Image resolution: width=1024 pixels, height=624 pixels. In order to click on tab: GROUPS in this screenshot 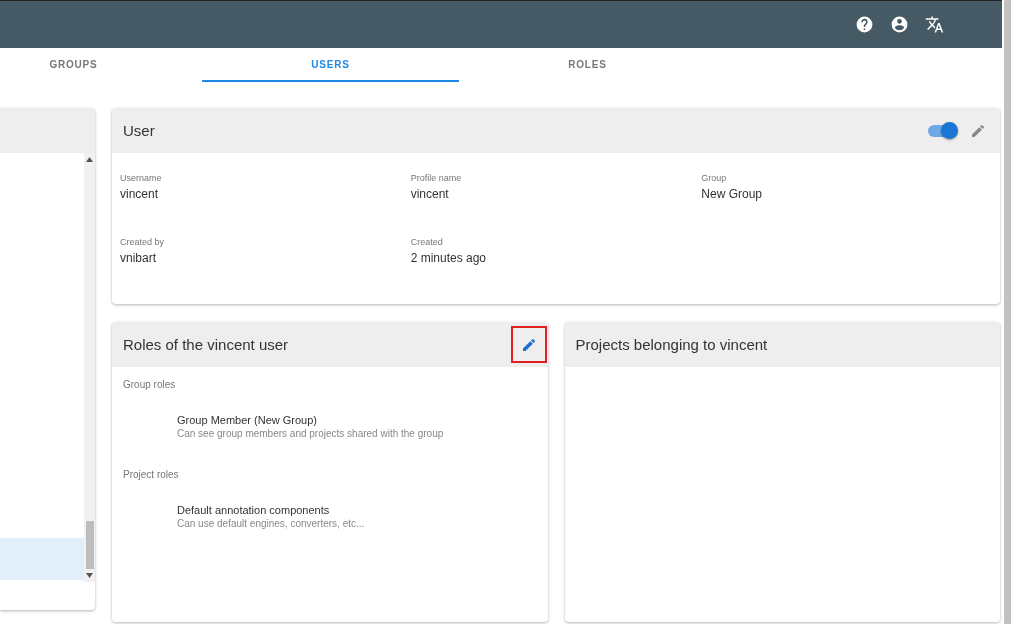, I will do `click(101, 65)`.